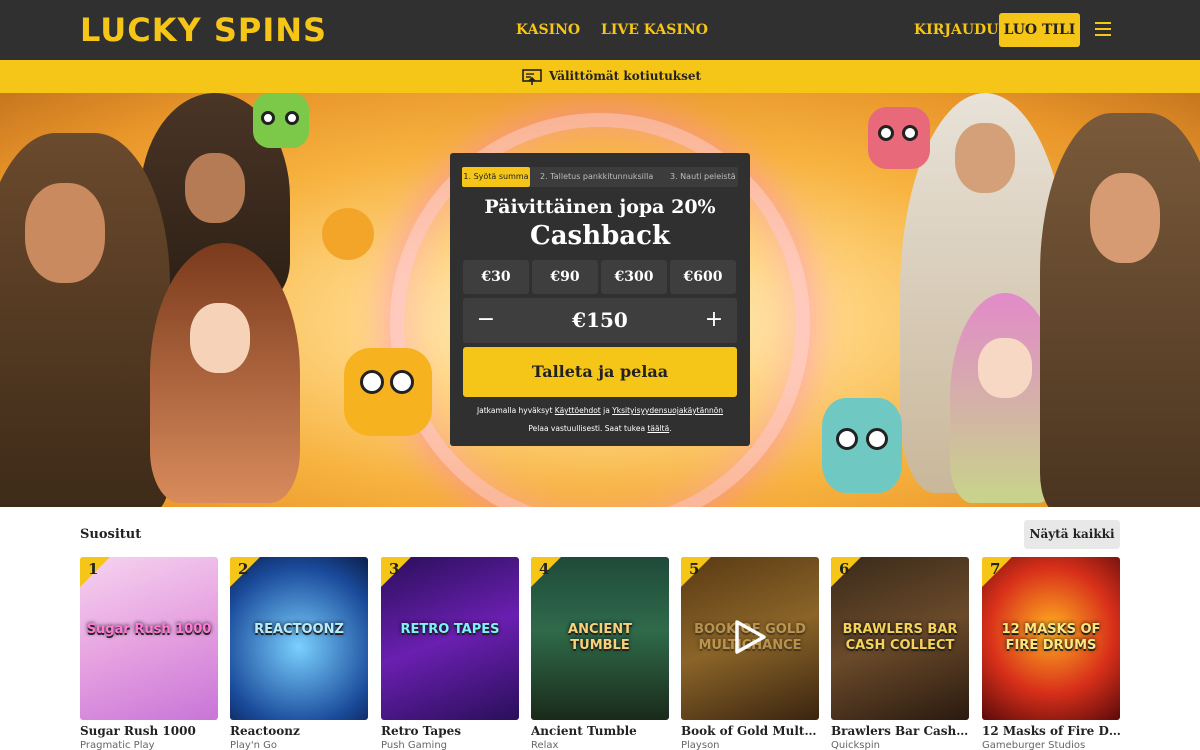 The height and width of the screenshot is (750, 1200). Describe the element at coordinates (703, 277) in the screenshot. I see `amount-option-600: €600` at that location.